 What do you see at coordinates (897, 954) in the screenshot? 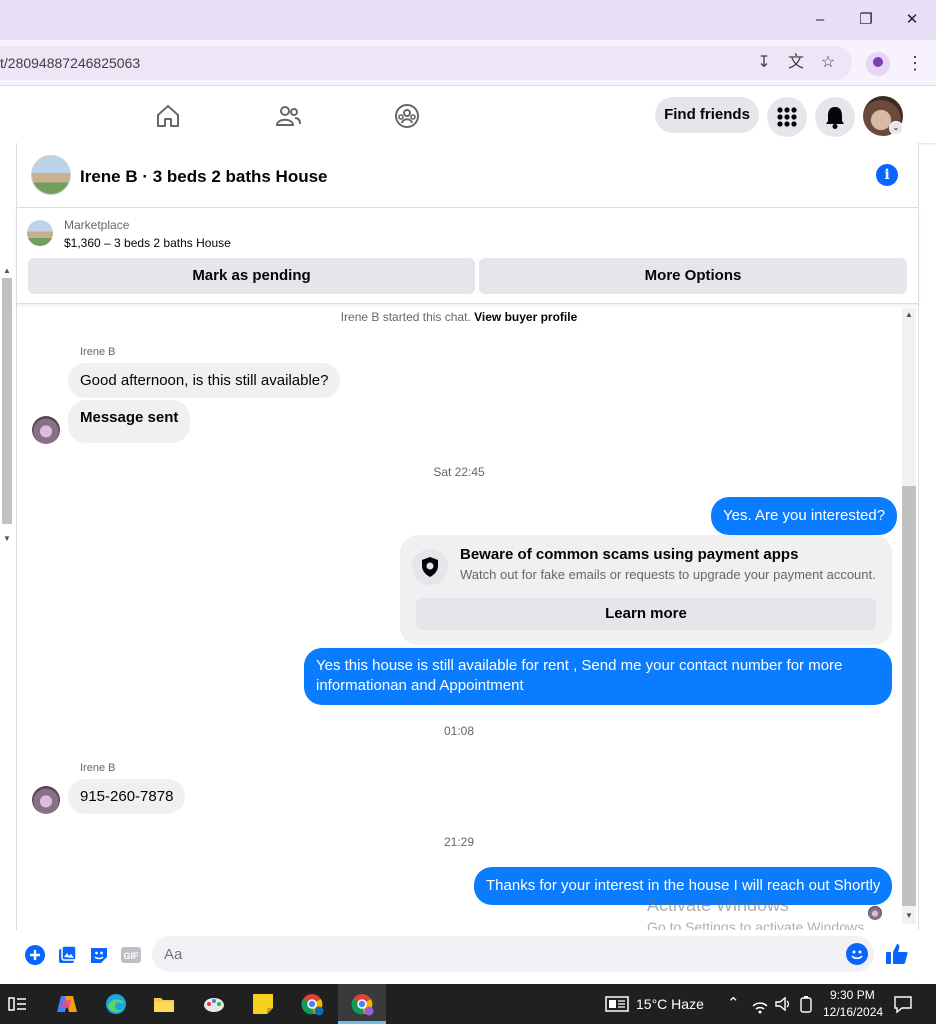
I see `thumbs-up-icon` at bounding box center [897, 954].